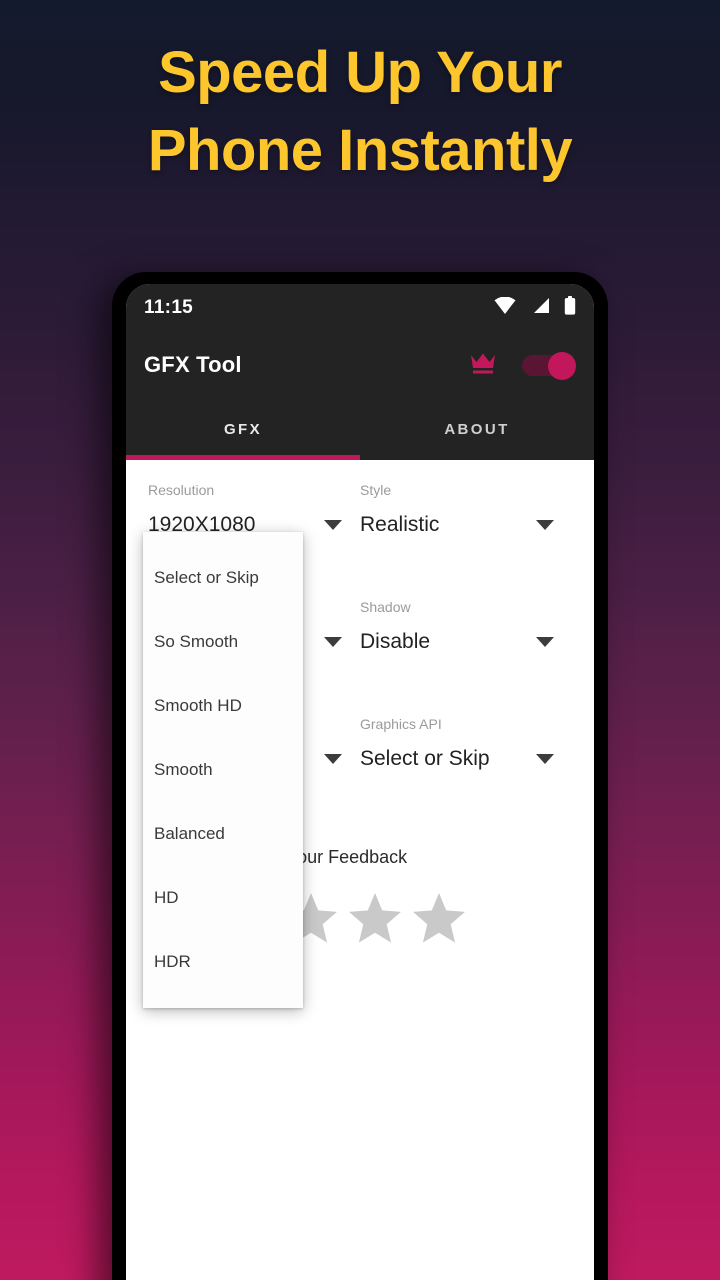  I want to click on headline-line-2: Phone Instantly, so click(360, 150).